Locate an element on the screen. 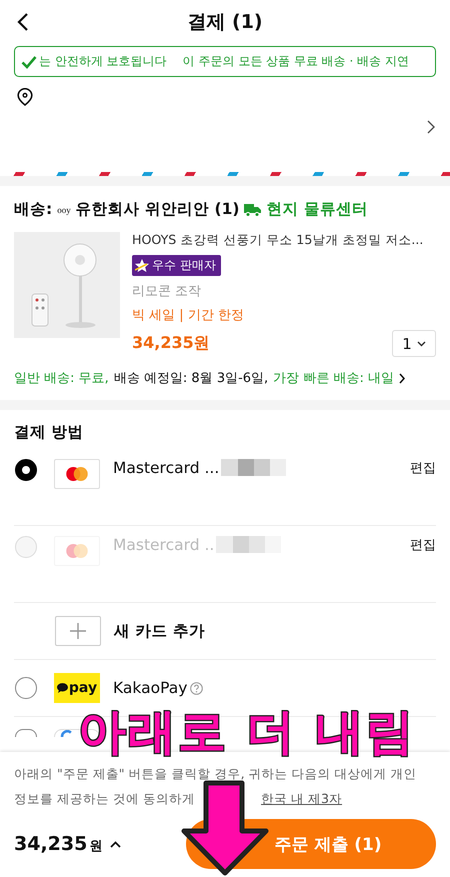  plus-icon is located at coordinates (78, 631).